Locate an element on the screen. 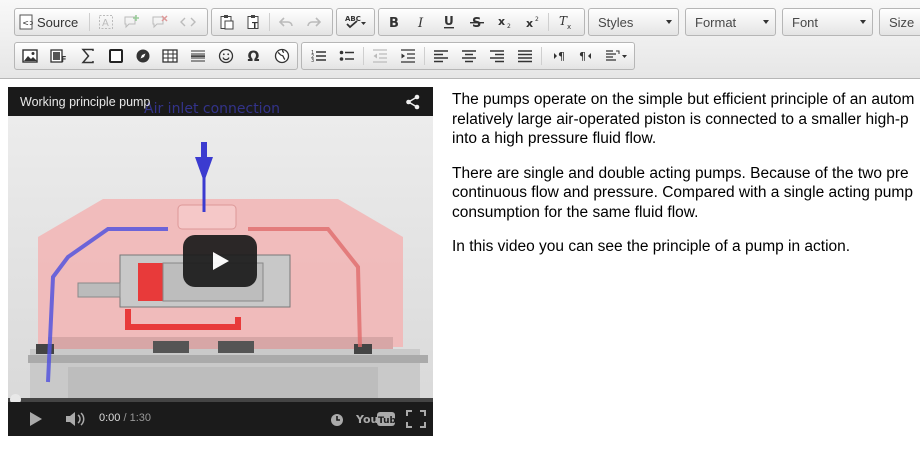  align-right-icon is located at coordinates (497, 56).